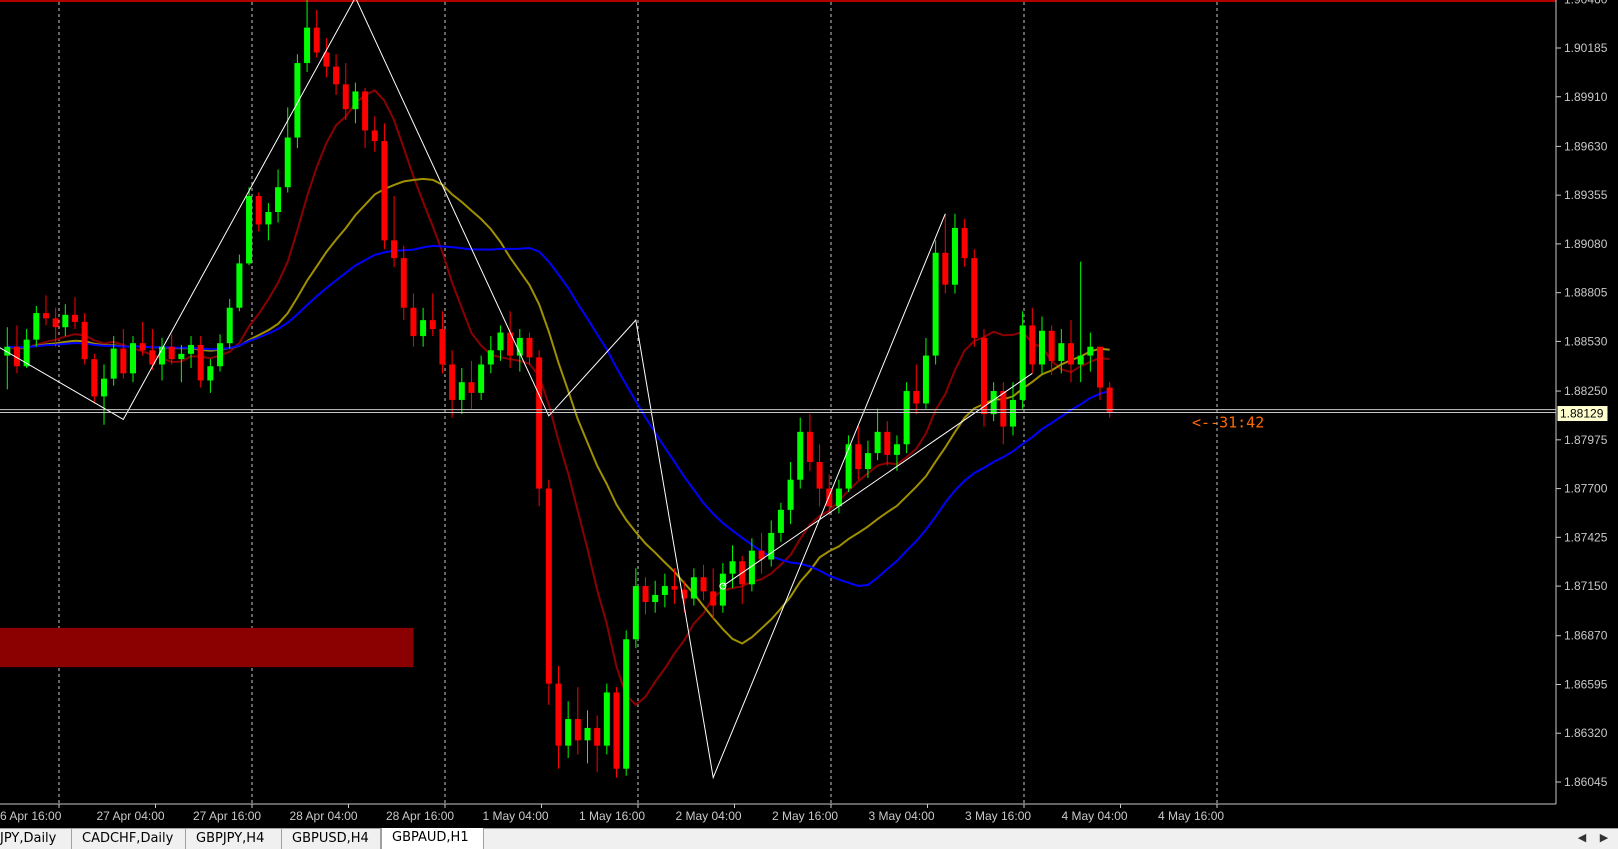  I want to click on chart-tab-gbpjpy-h4: GBPJPY,H4, so click(234, 839).